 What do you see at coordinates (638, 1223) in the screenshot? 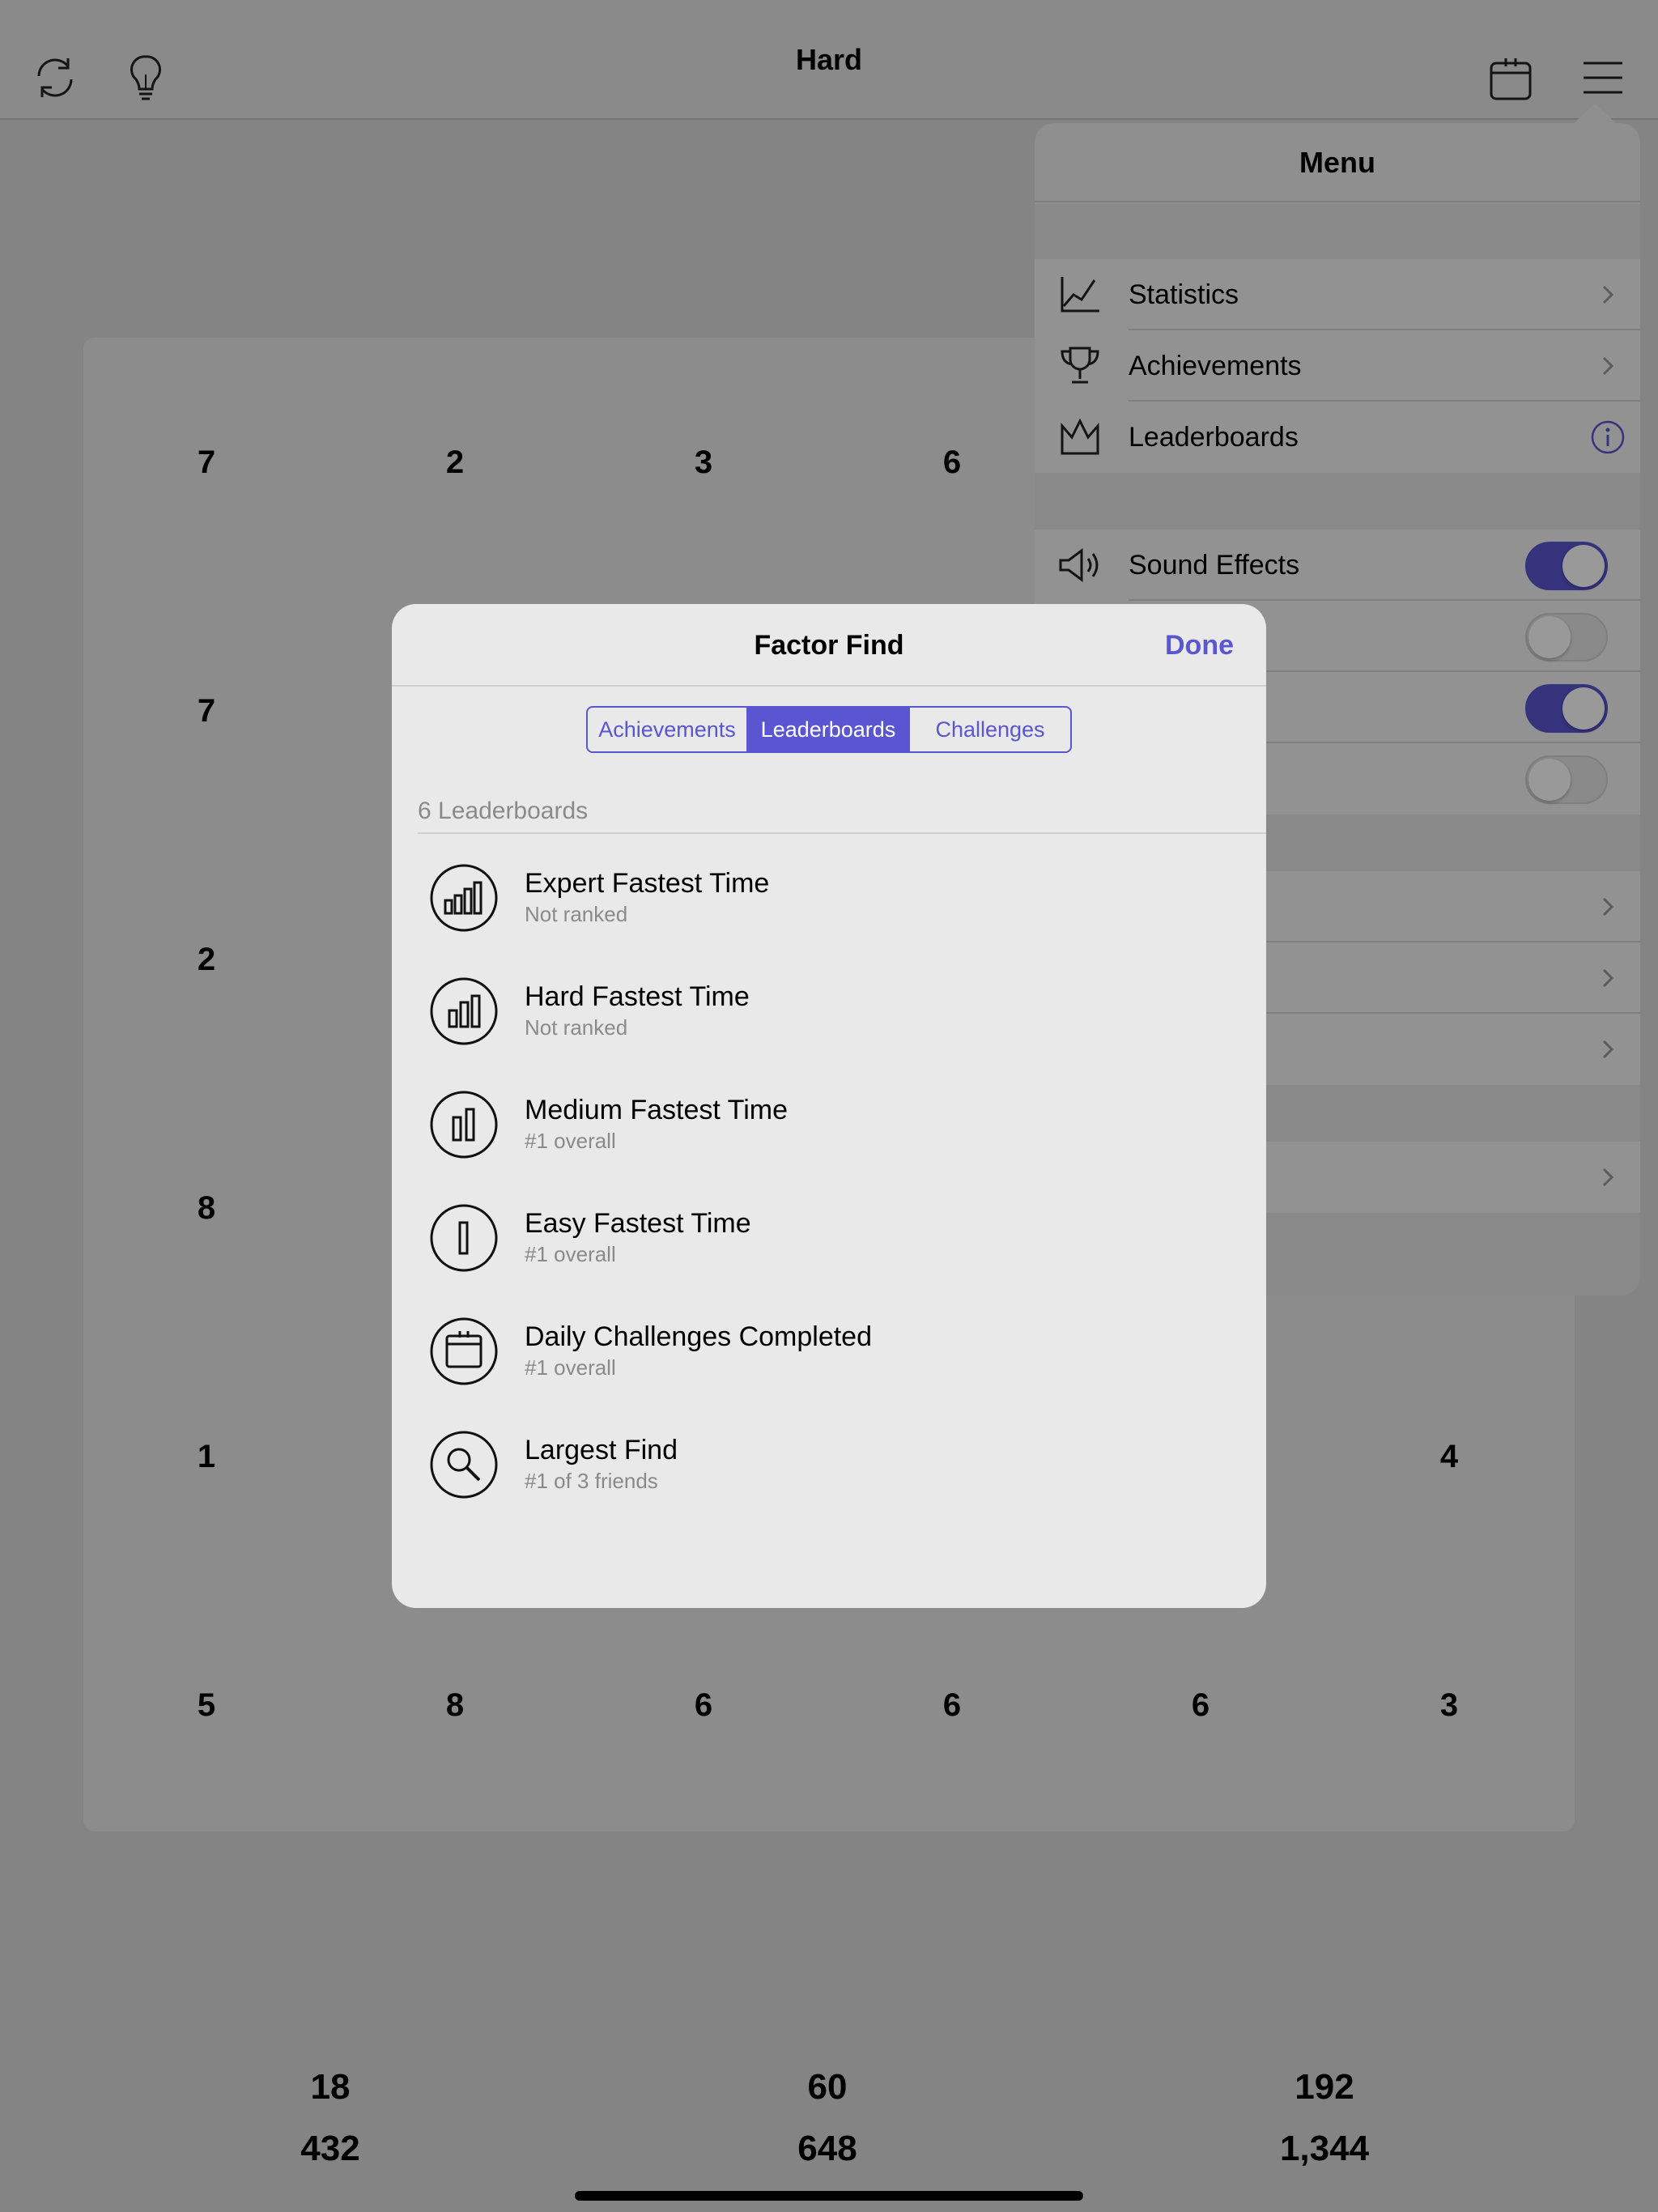
I see `leaderboard-title: Easy Fastest Time` at bounding box center [638, 1223].